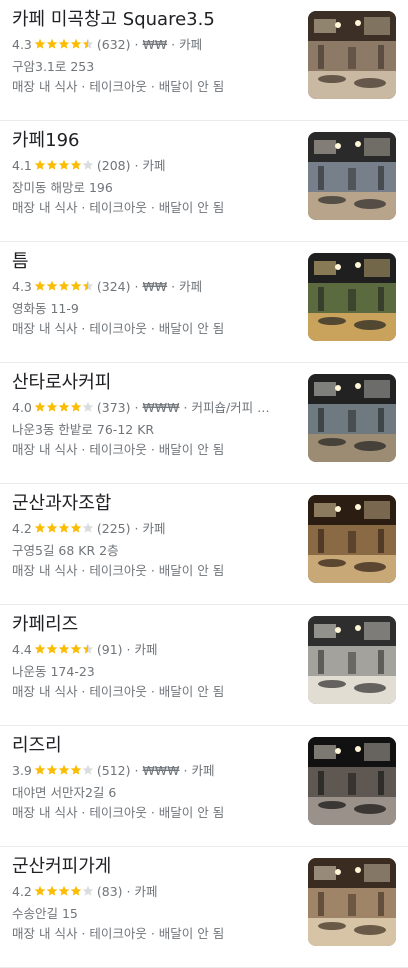 Image resolution: width=408 pixels, height=968 pixels. I want to click on place-address: 나운3동 한밭로 76-12 KR, so click(83, 429).